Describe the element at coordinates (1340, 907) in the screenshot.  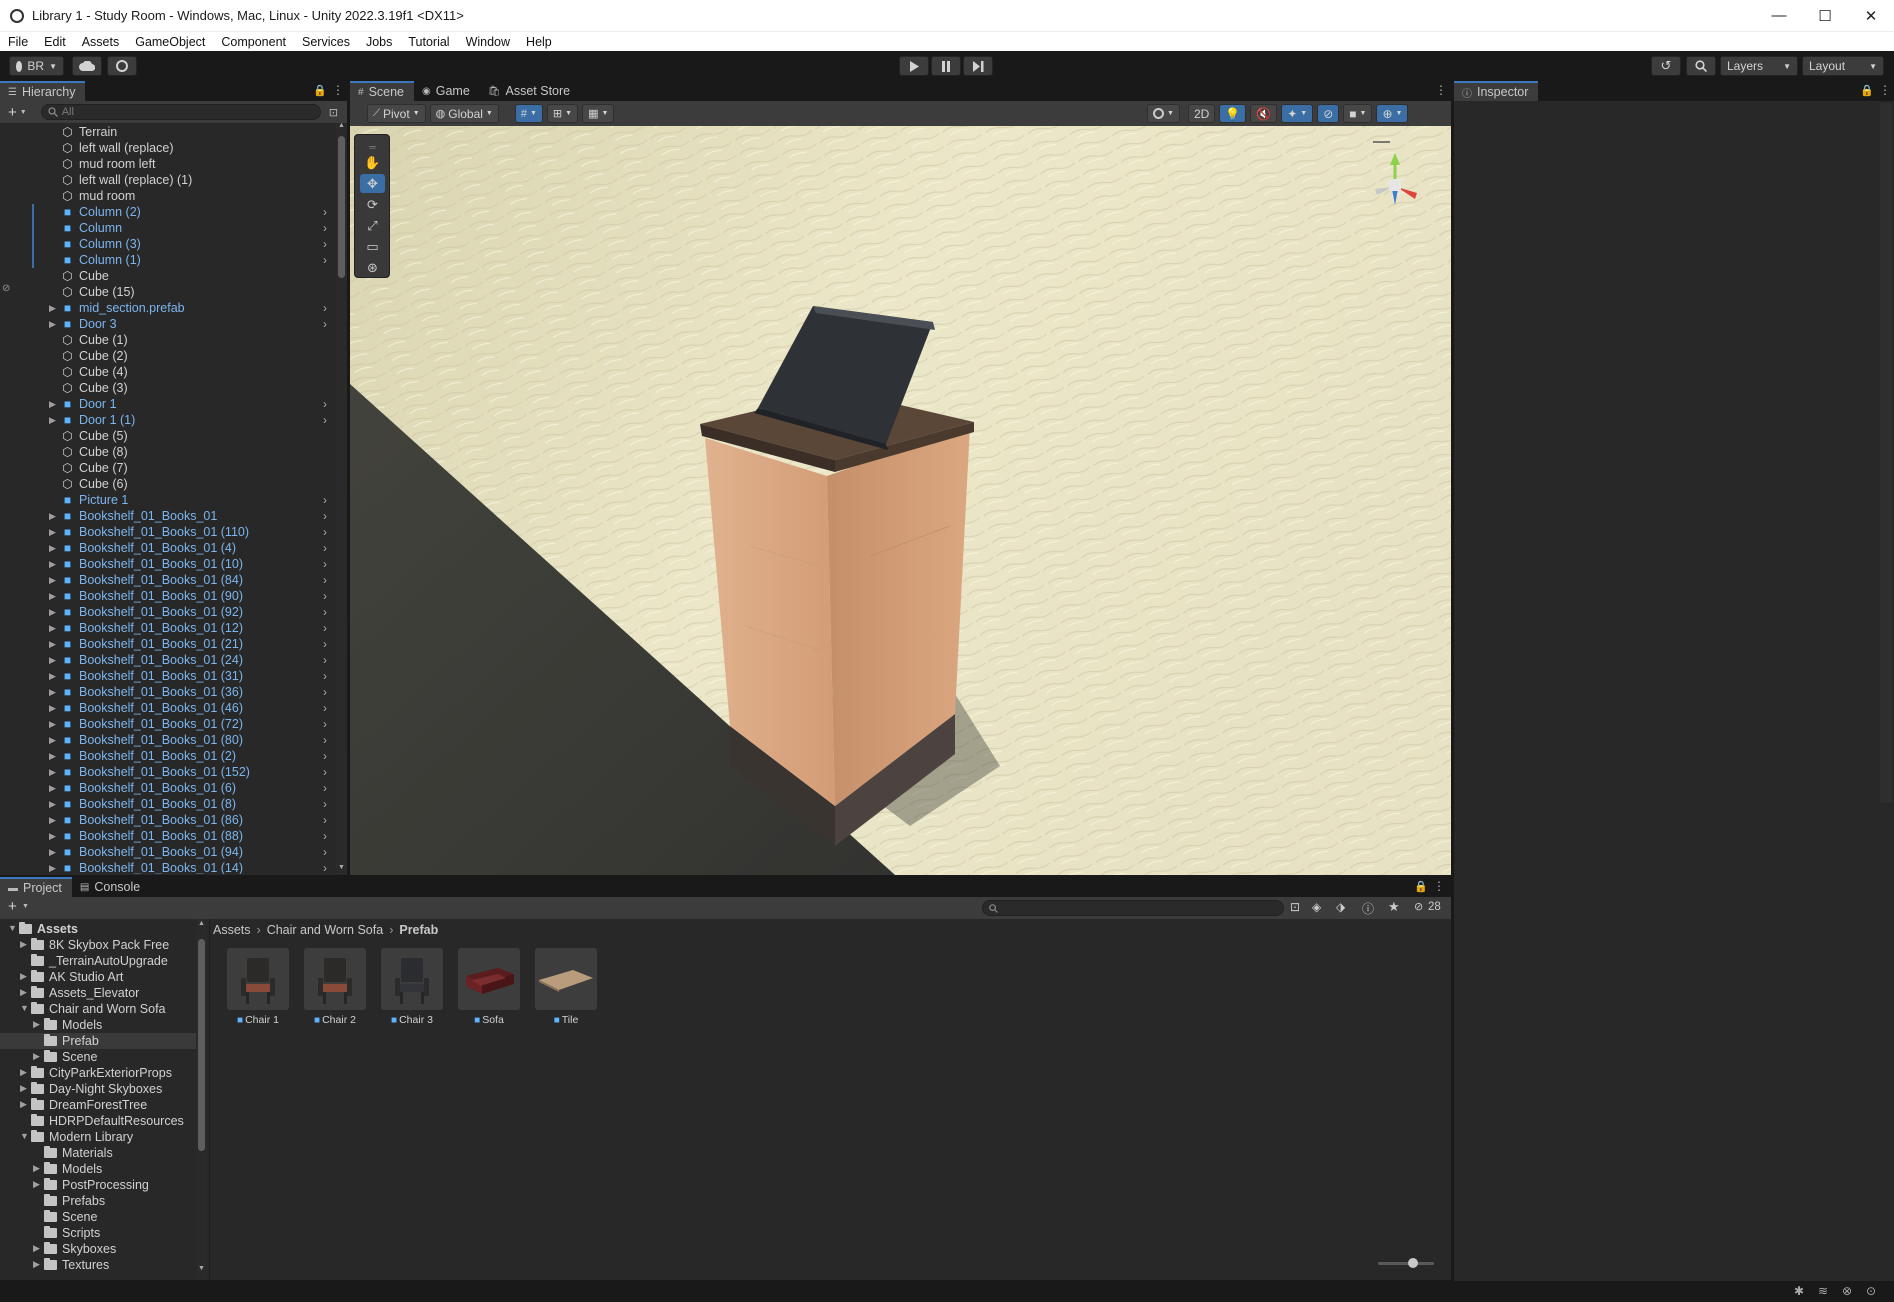
I see `label-tag-icon: ⬗` at that location.